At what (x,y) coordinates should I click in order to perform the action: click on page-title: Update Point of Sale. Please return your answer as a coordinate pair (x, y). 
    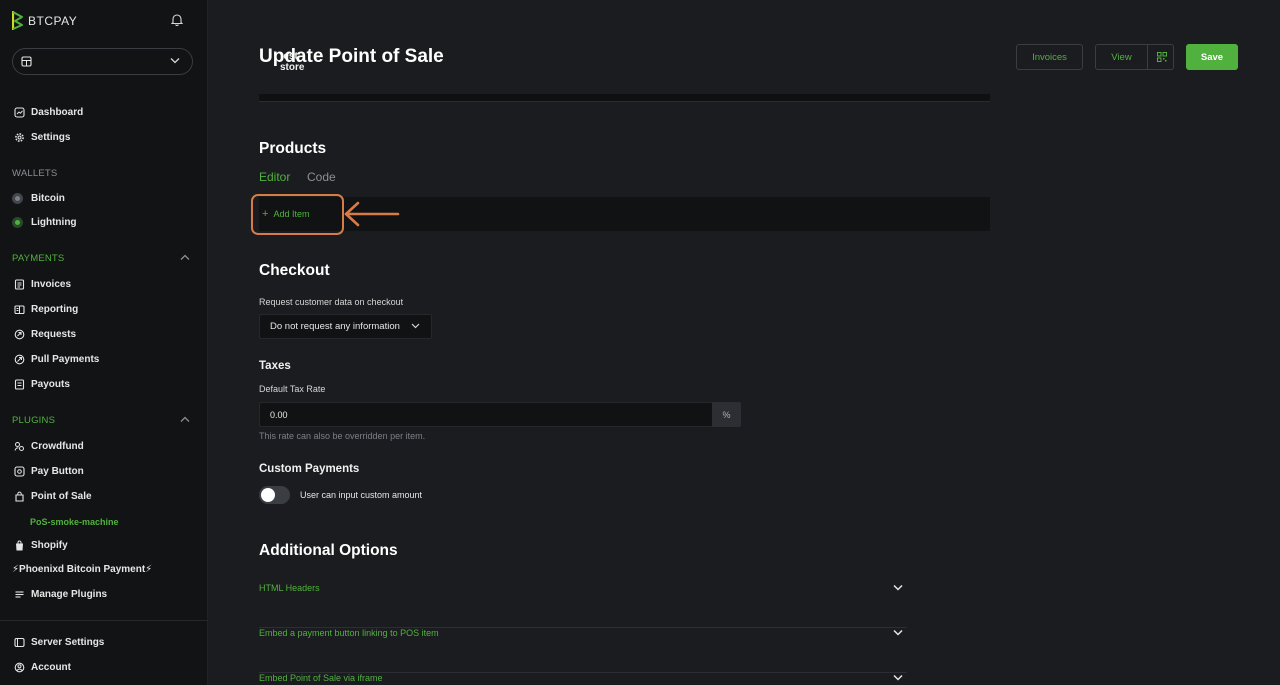
    Looking at the image, I should click on (351, 56).